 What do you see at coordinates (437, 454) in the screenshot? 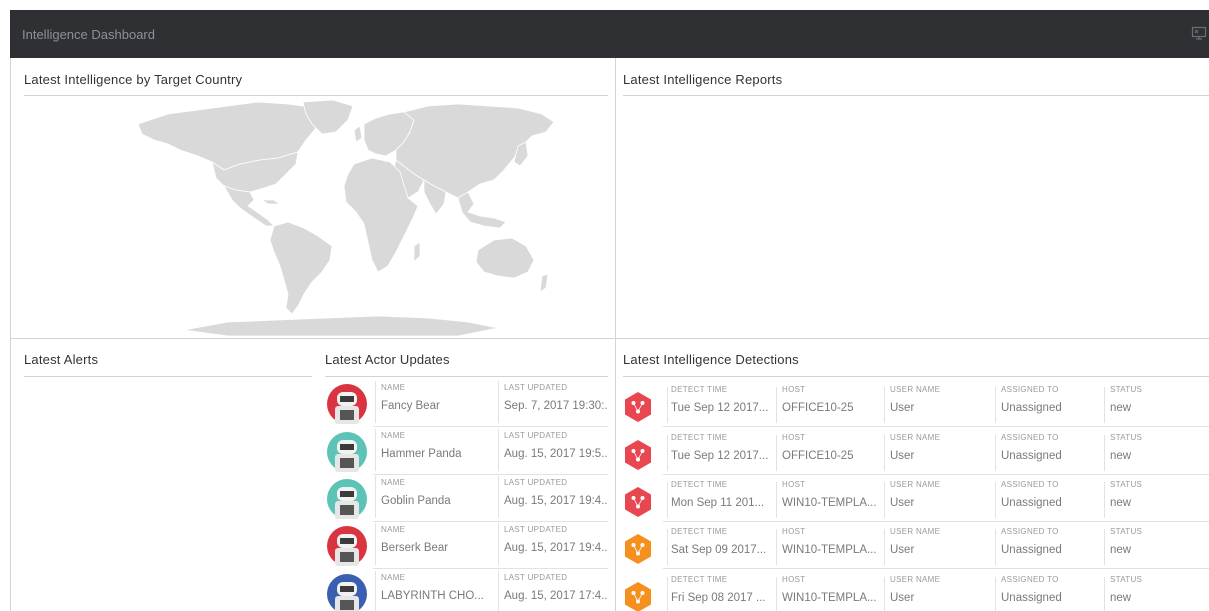
I see `actor-name: Hammer Panda` at bounding box center [437, 454].